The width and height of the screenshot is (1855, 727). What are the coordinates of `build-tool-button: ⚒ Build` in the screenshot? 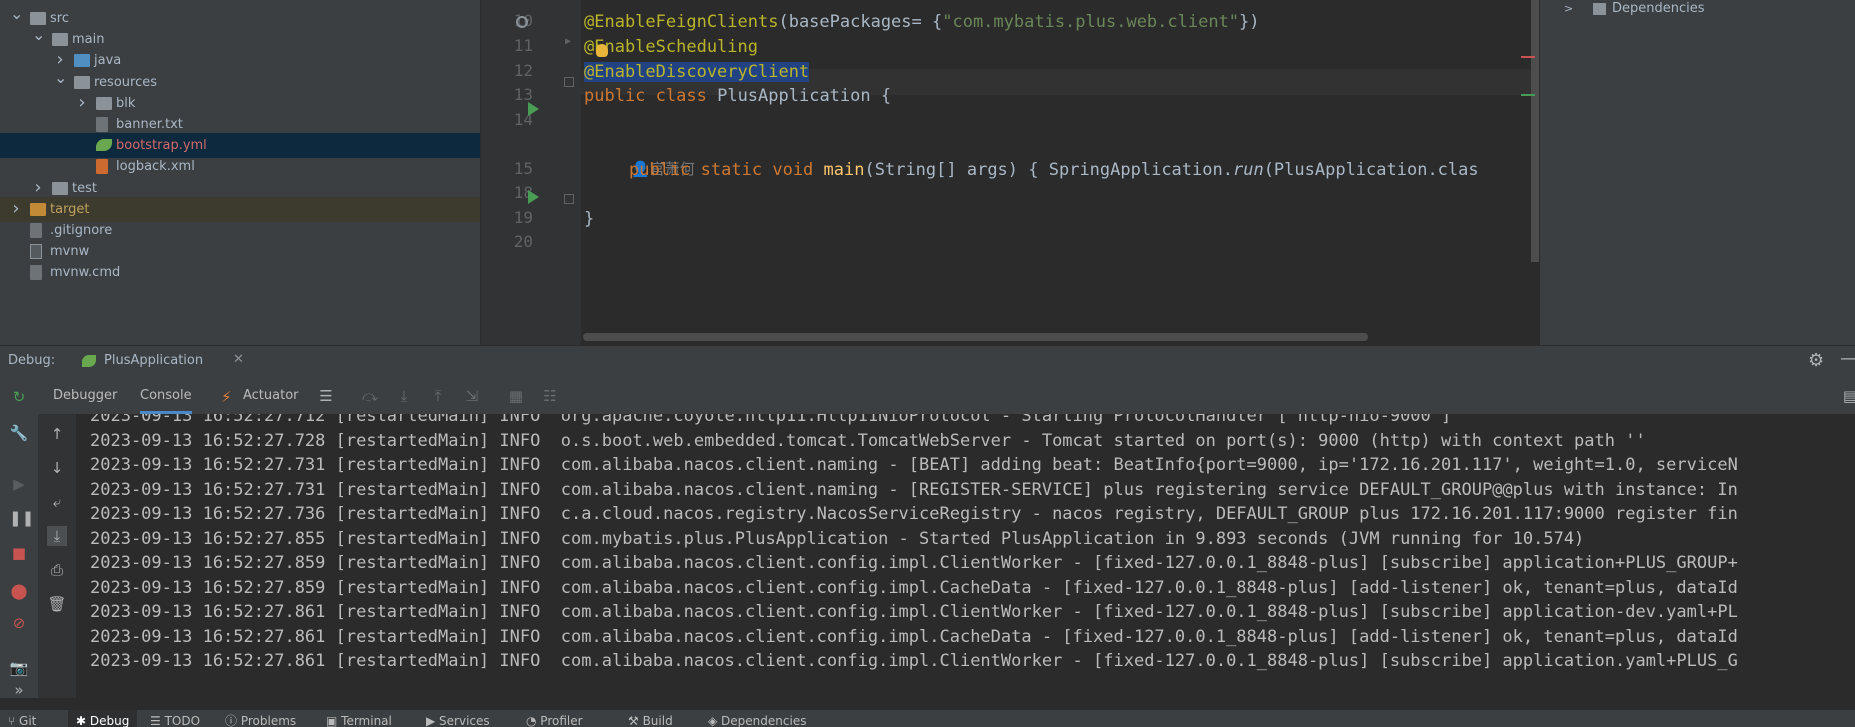 It's located at (650, 718).